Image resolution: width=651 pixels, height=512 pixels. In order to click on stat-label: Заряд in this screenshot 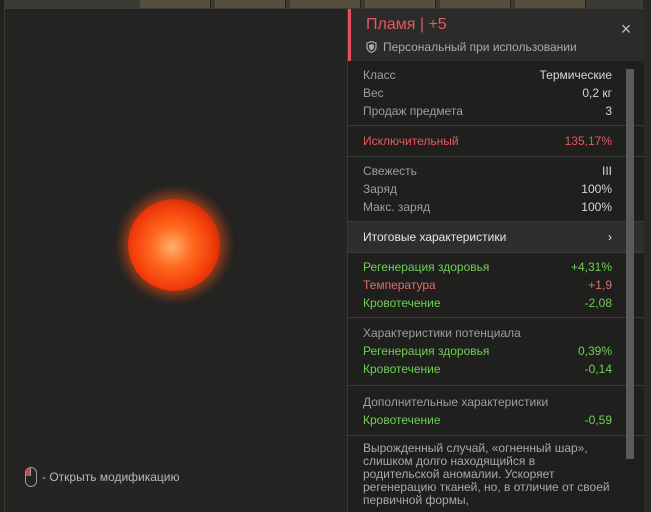, I will do `click(380, 189)`.